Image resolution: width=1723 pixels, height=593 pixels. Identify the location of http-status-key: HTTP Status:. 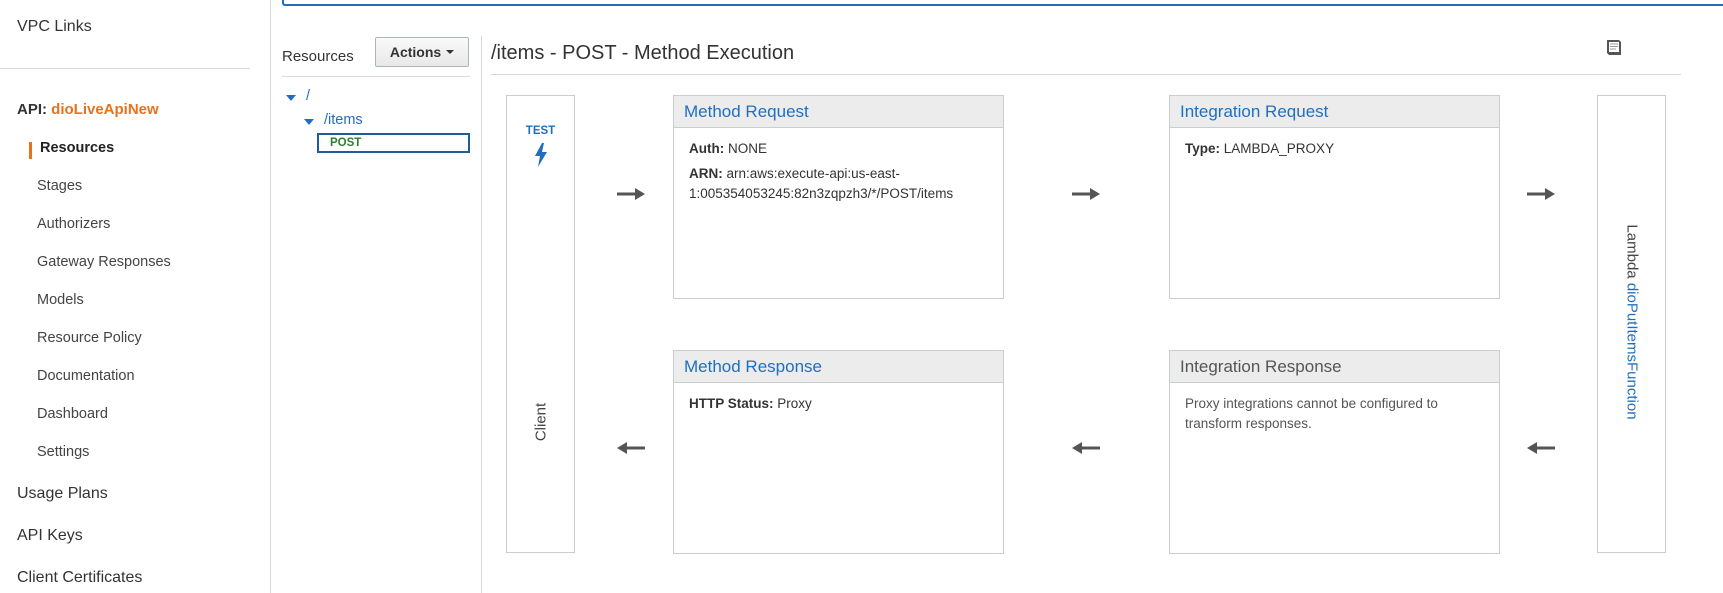
(731, 403).